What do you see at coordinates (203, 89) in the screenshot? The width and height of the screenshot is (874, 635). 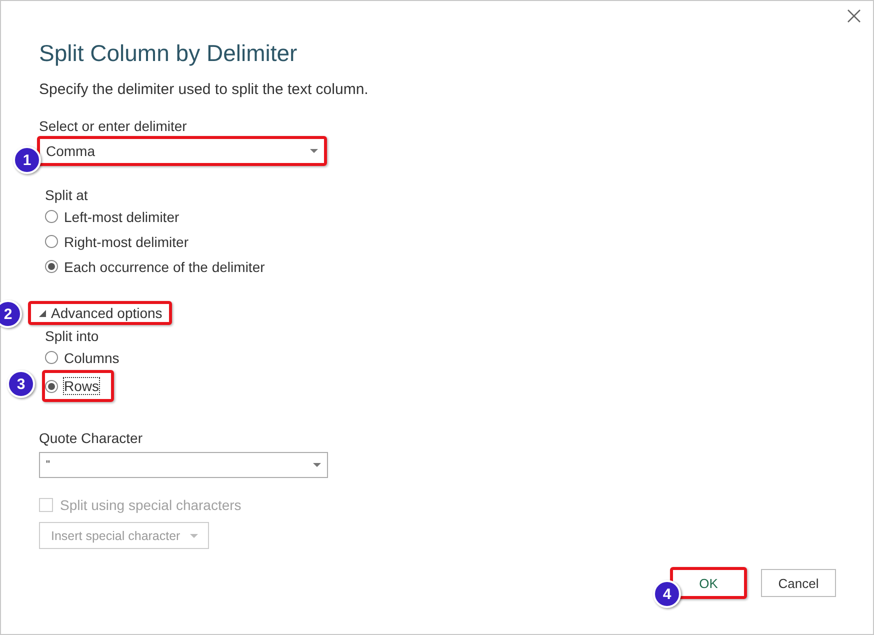 I see `description-text: Specify the delimiter used to split the text column.` at bounding box center [203, 89].